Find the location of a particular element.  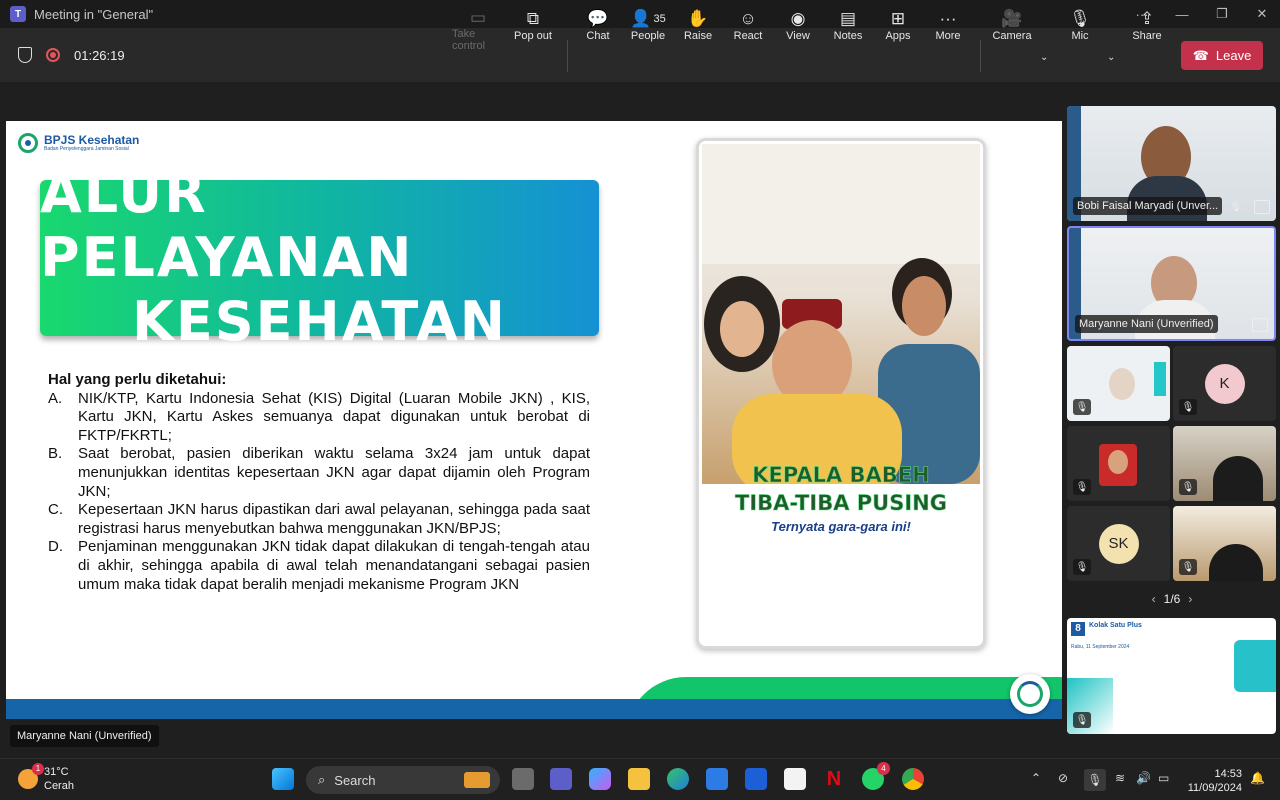

participant-tile-active-speaker: Maryanne Nani (Unverified) is located at coordinates (1171, 283).